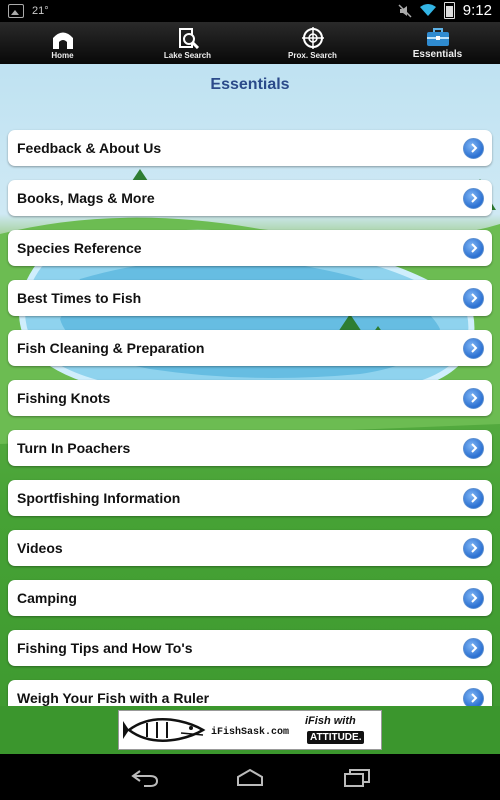  Describe the element at coordinates (113, 698) in the screenshot. I see `menu-item-label: Weigh Your Fish with a Ruler` at that location.